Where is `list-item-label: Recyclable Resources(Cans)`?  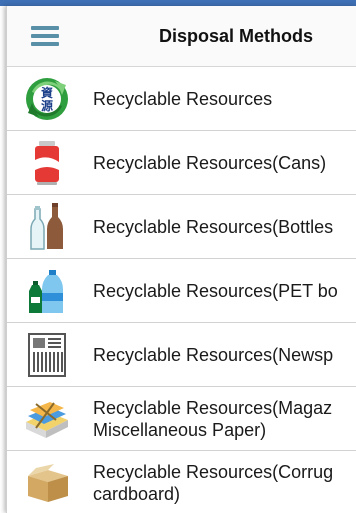 list-item-label: Recyclable Resources(Cans) is located at coordinates (210, 162).